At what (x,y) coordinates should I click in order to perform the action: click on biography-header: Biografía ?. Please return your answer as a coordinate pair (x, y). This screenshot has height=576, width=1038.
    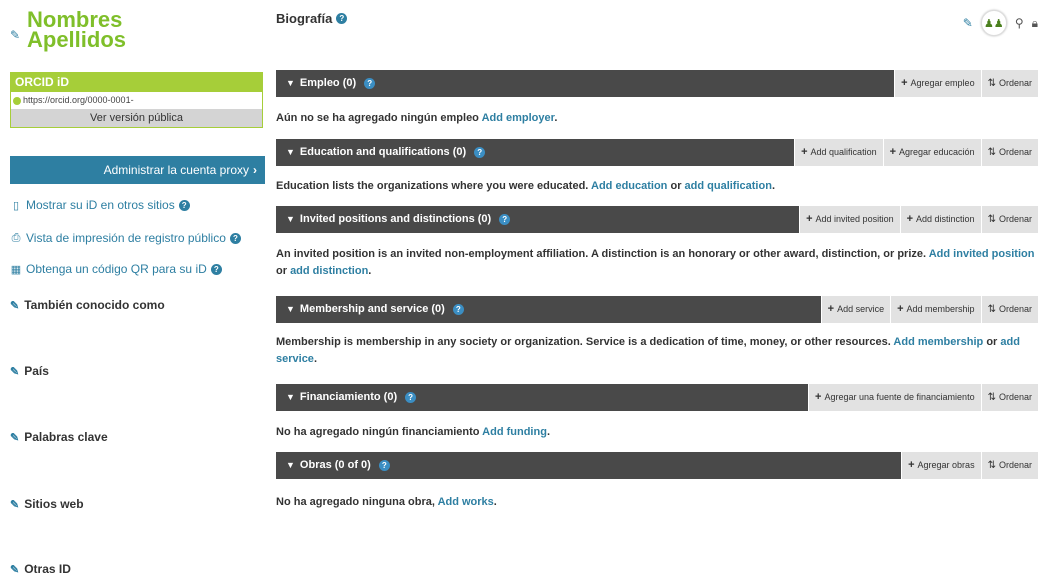
    Looking at the image, I should click on (312, 18).